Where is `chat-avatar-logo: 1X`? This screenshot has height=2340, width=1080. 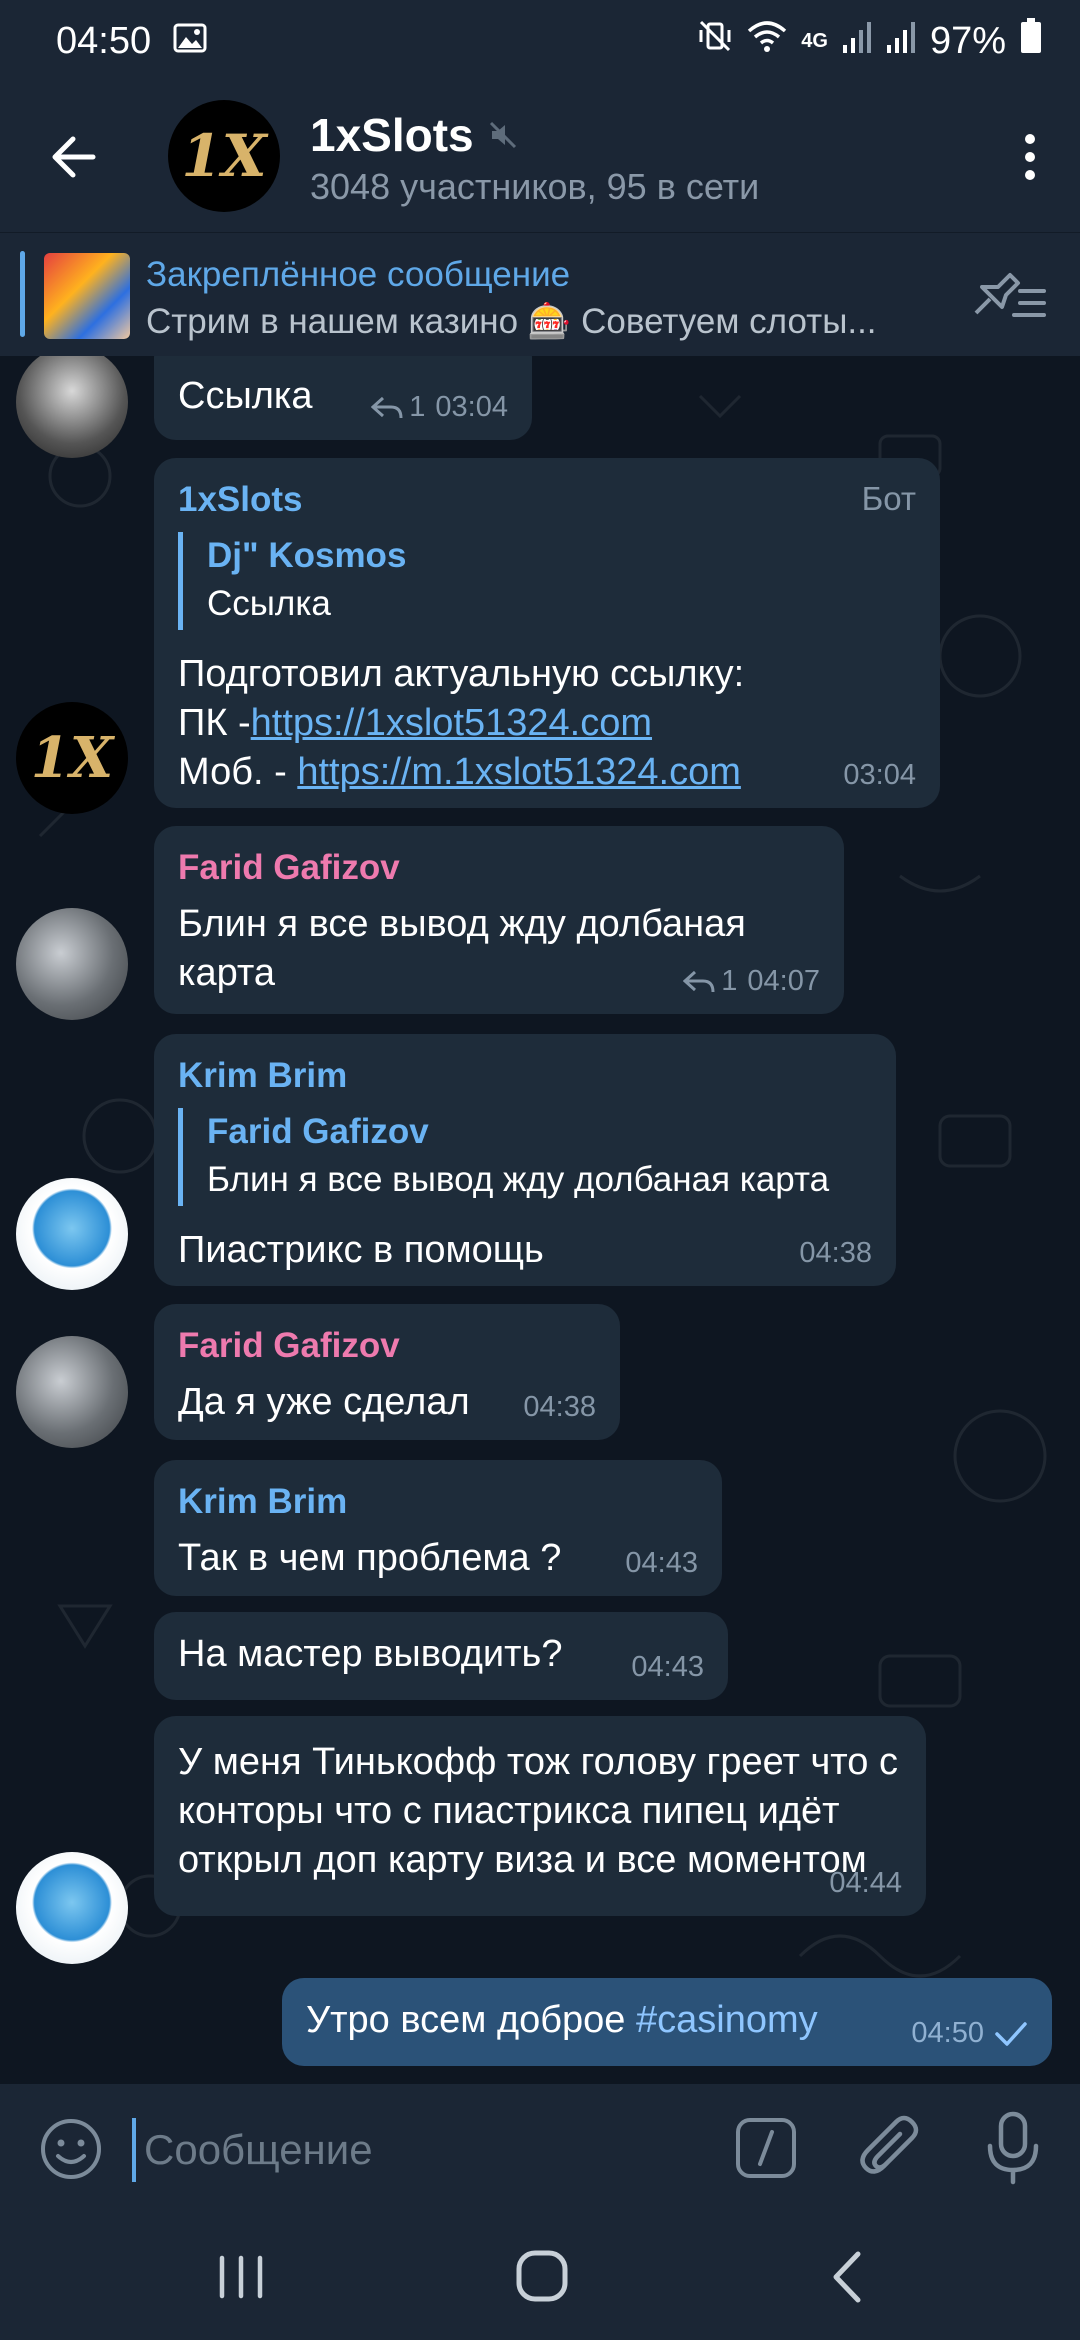 chat-avatar-logo: 1X is located at coordinates (224, 156).